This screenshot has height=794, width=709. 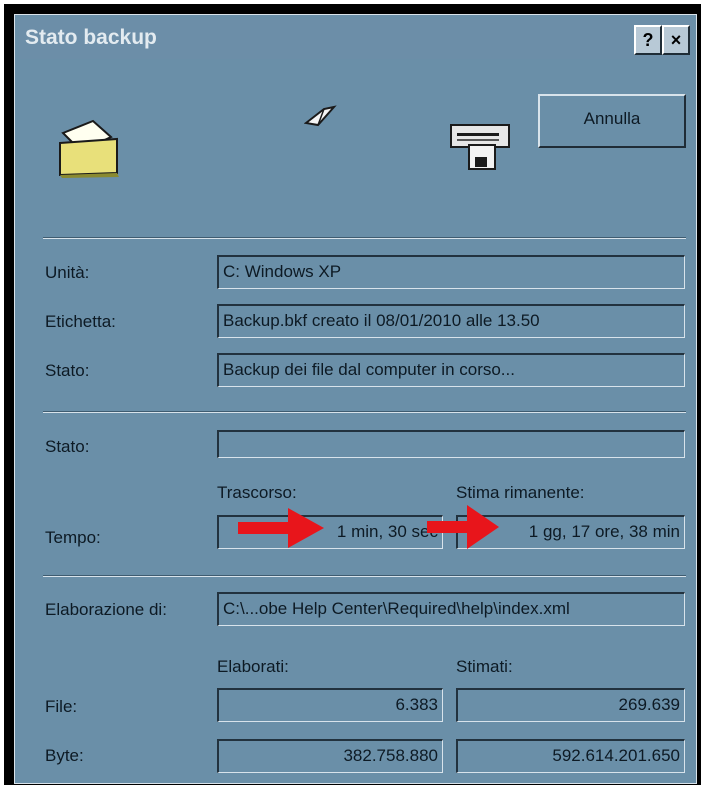 What do you see at coordinates (676, 40) in the screenshot?
I see `close-button: ×` at bounding box center [676, 40].